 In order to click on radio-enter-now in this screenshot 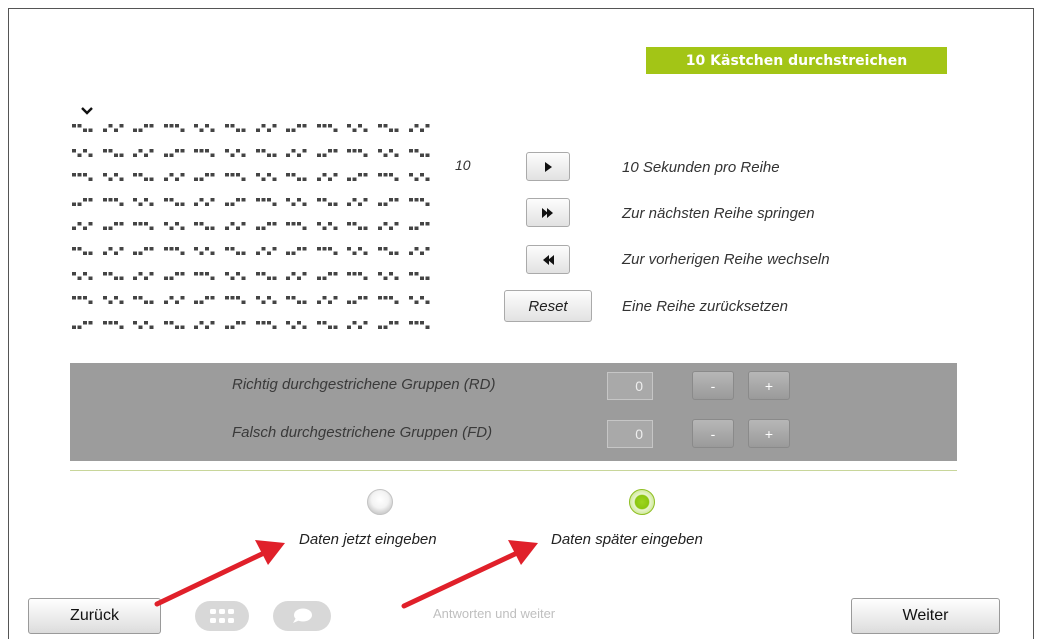, I will do `click(380, 502)`.